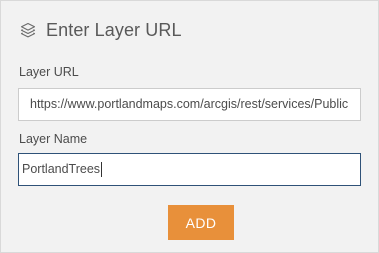  I want to click on text-cursor, so click(102, 170).